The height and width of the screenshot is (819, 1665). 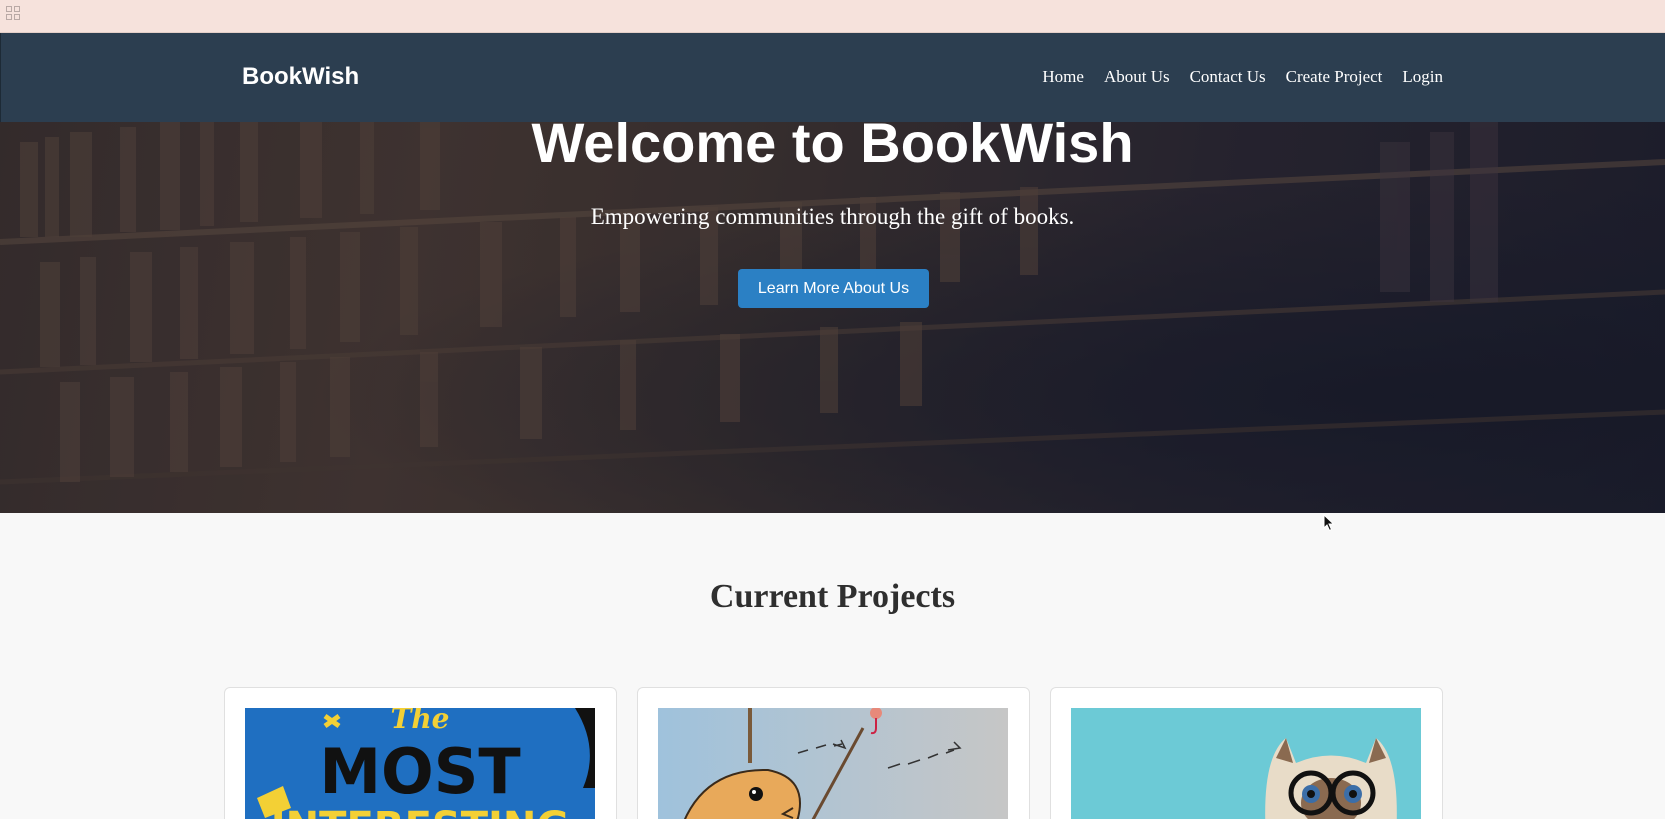 I want to click on nav-link-about-us: About Us, so click(x=1137, y=77).